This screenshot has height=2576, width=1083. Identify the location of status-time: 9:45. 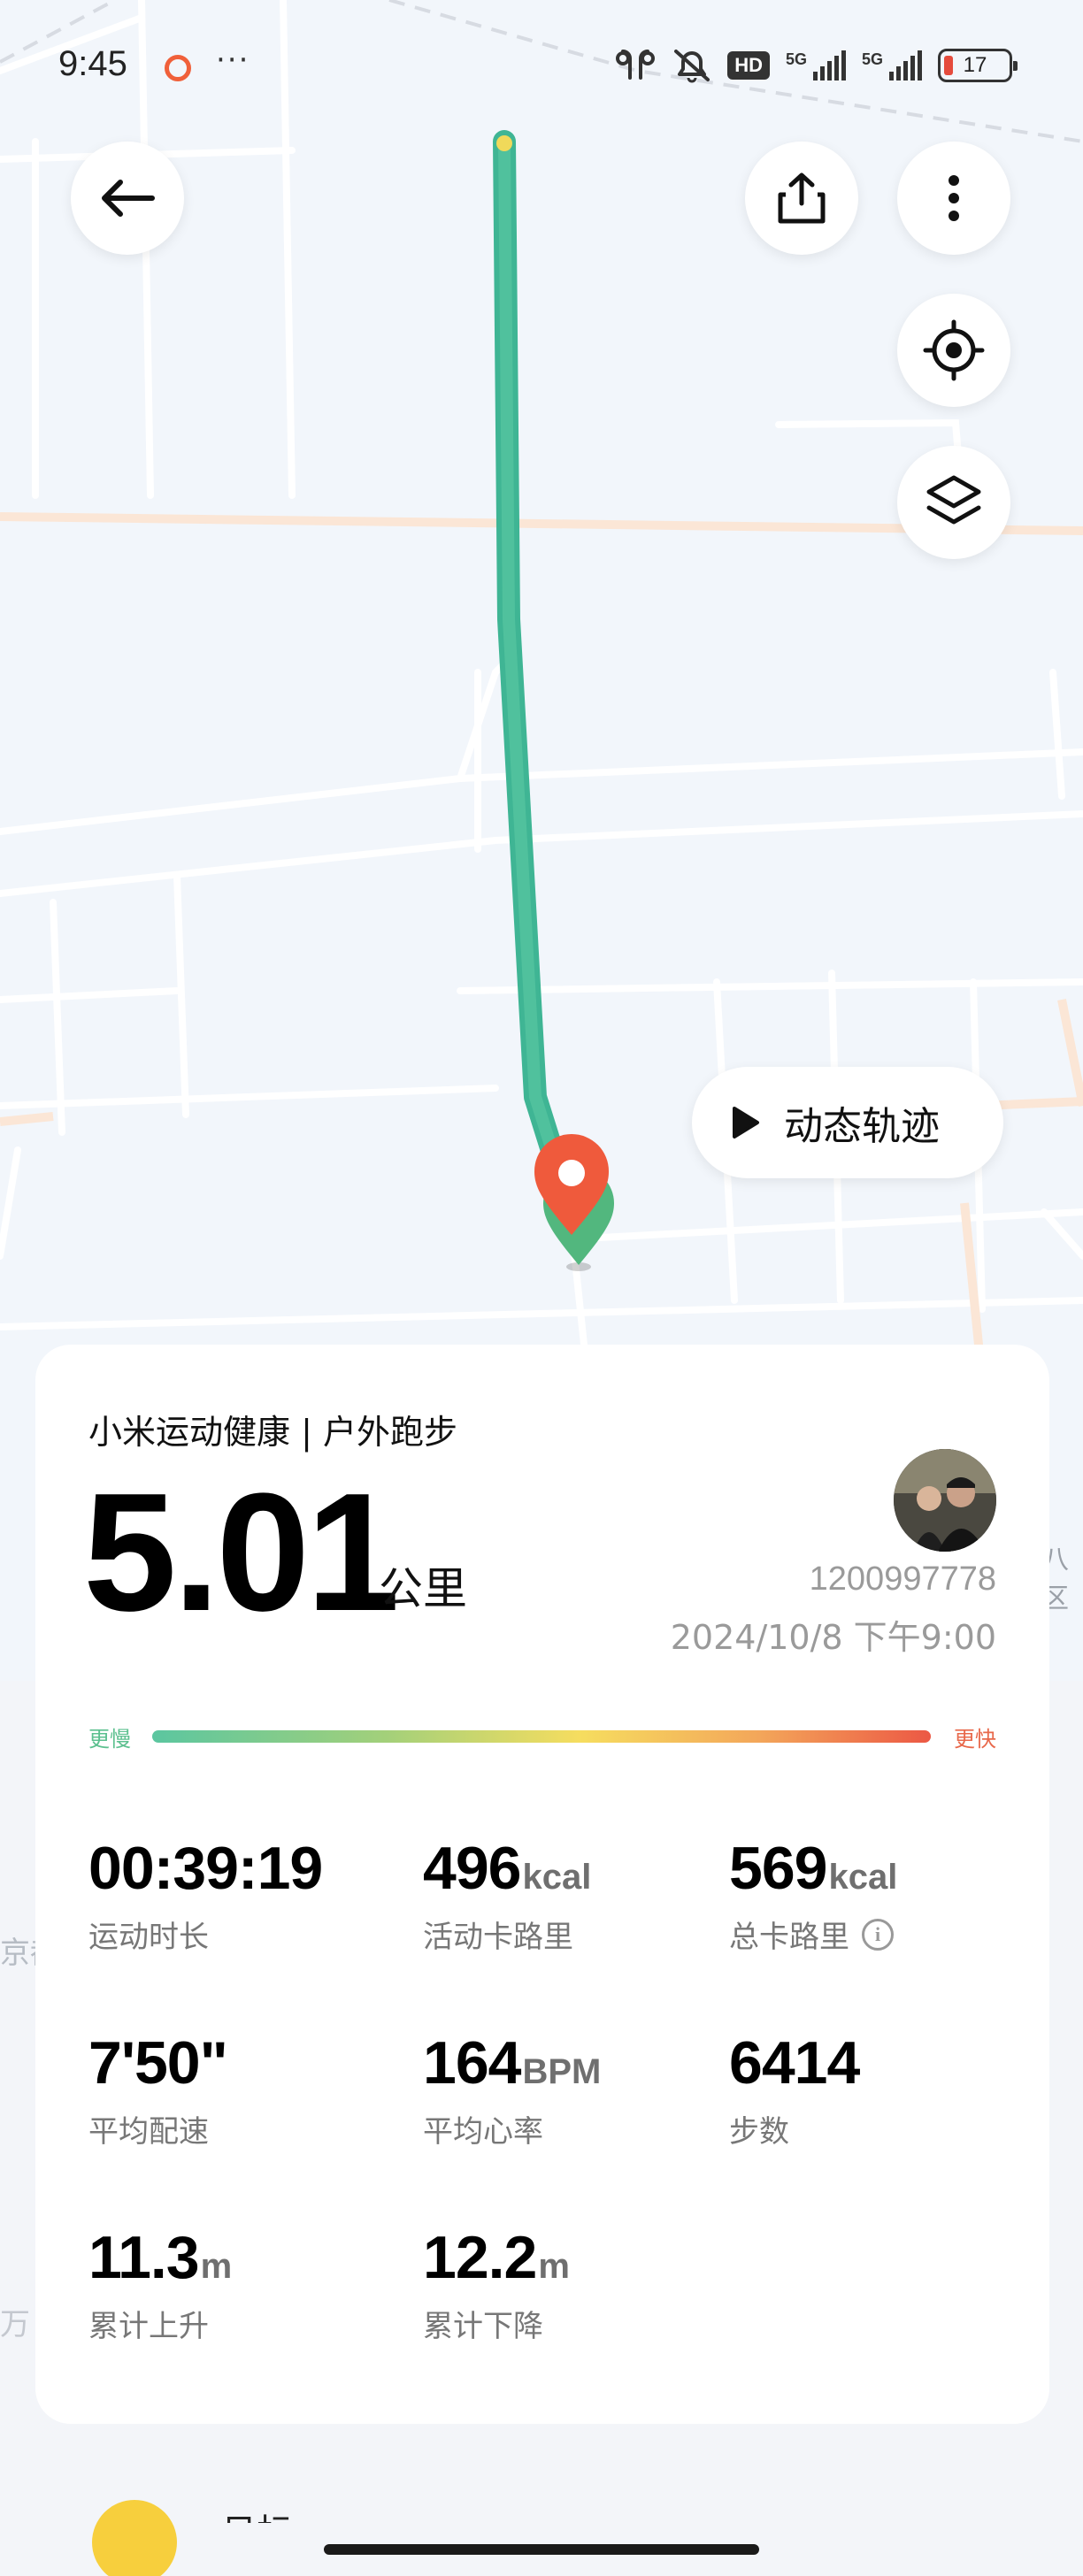
(92, 63).